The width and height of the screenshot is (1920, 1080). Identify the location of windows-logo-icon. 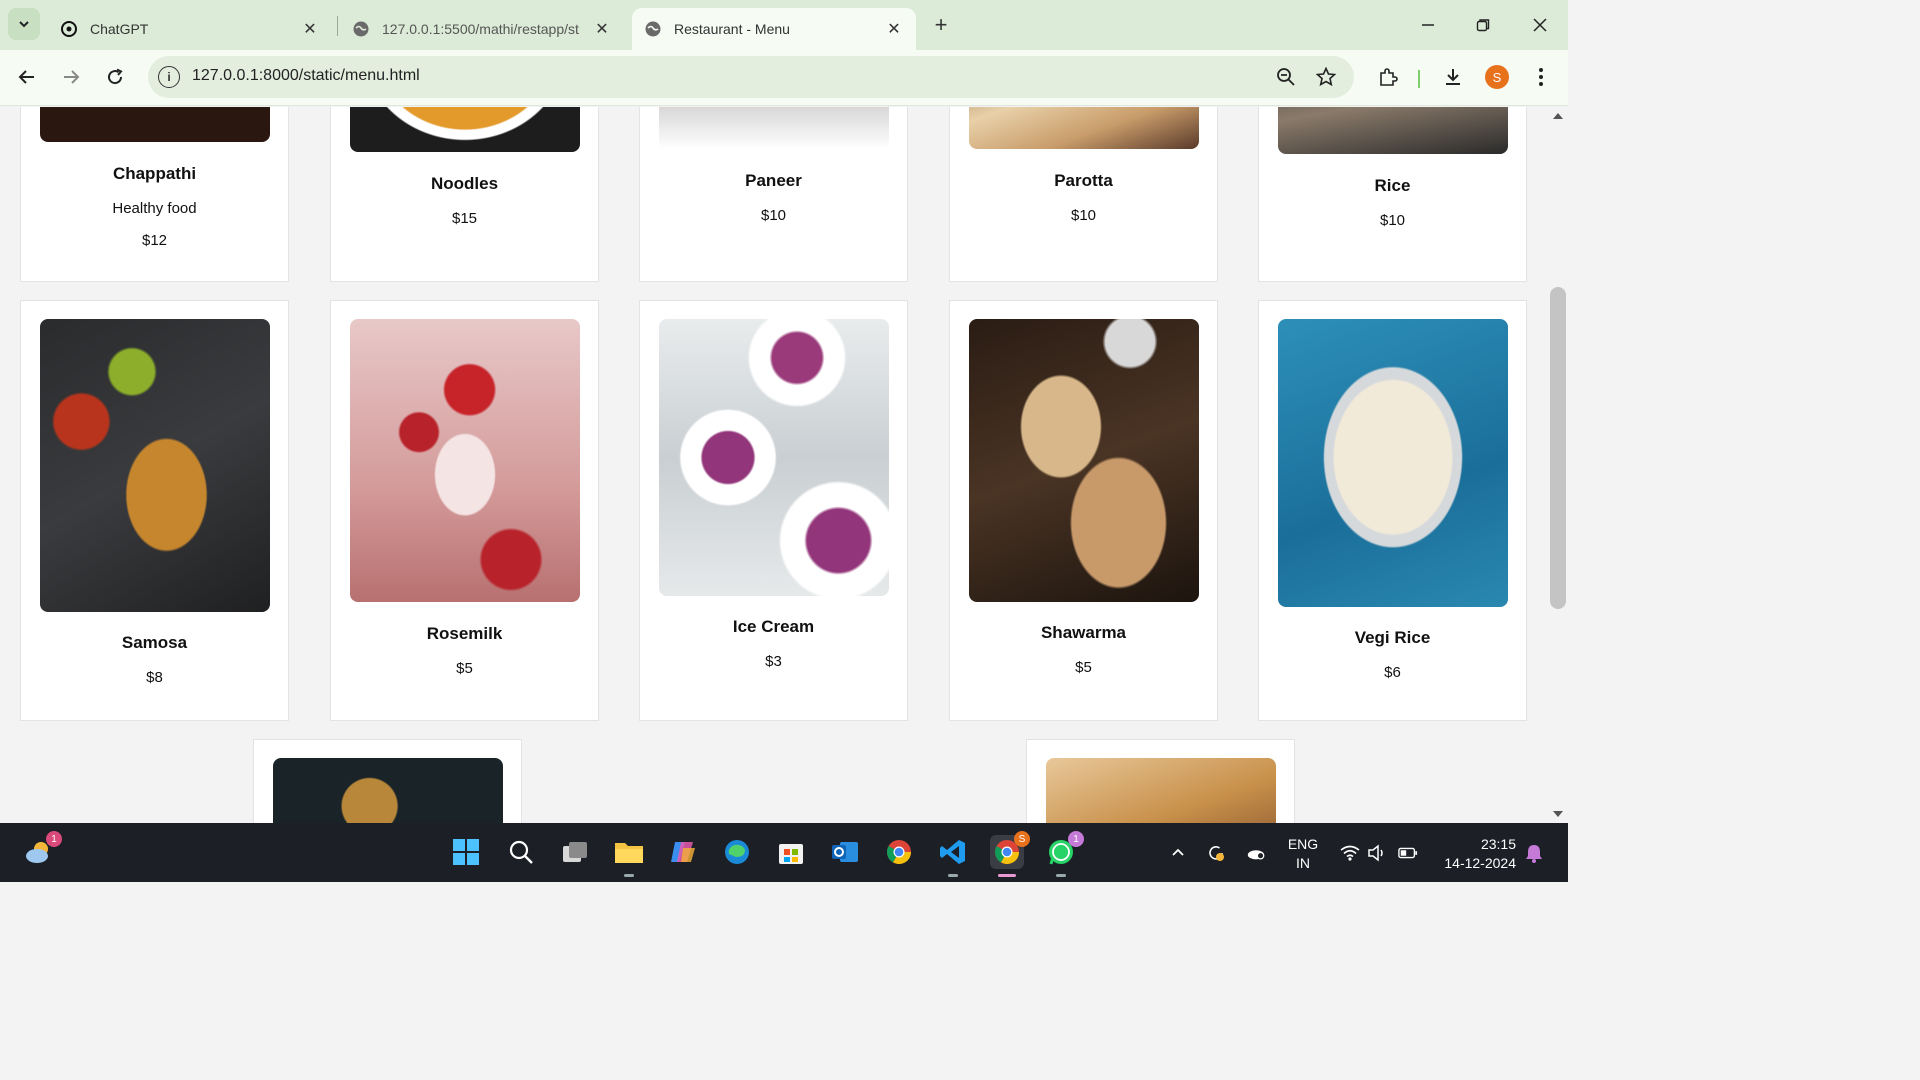
(466, 852).